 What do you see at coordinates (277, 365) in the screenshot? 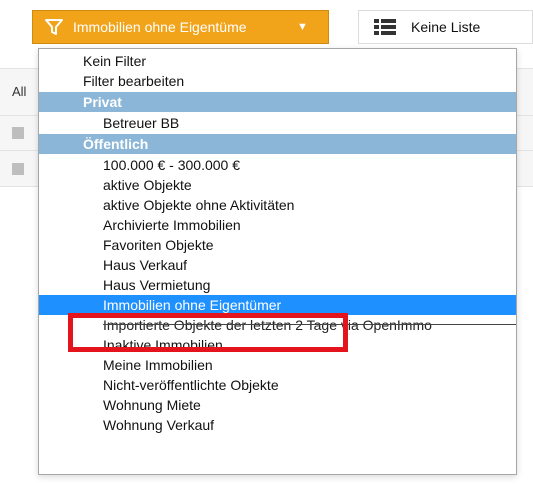
I see `menu-item: Meine Immobilien` at bounding box center [277, 365].